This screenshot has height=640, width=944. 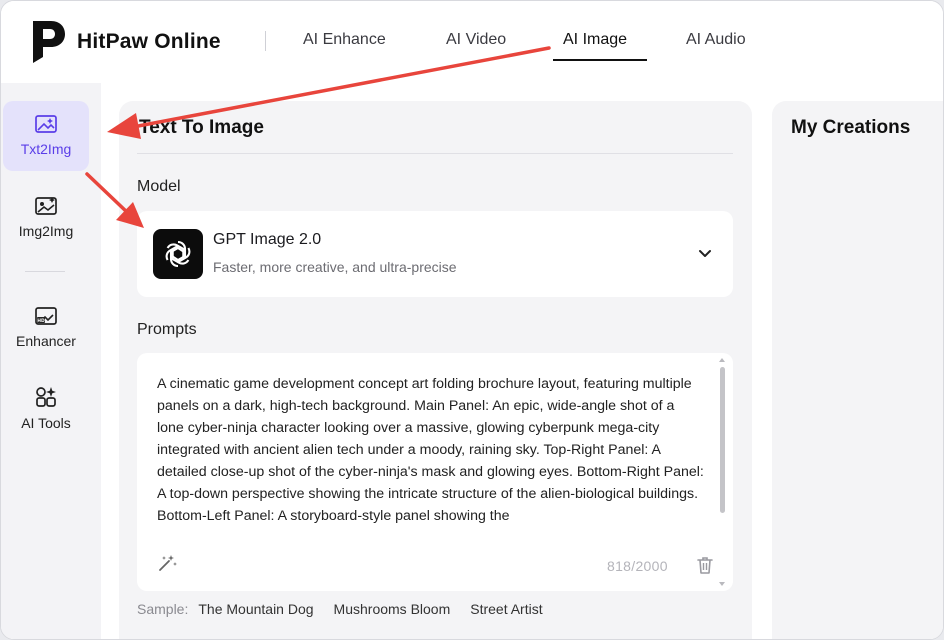 What do you see at coordinates (435, 153) in the screenshot?
I see `title-divider` at bounding box center [435, 153].